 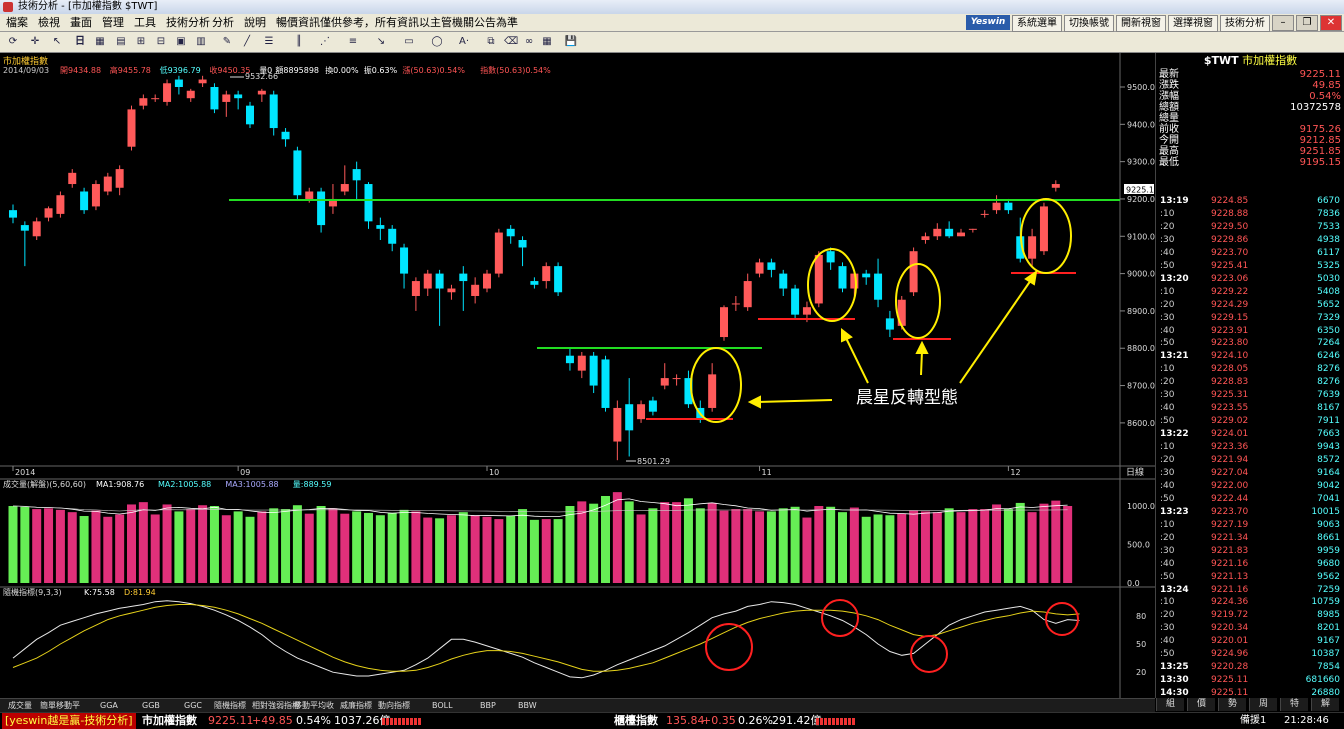 What do you see at coordinates (223, 22) in the screenshot?
I see `menu-analysis: 分析` at bounding box center [223, 22].